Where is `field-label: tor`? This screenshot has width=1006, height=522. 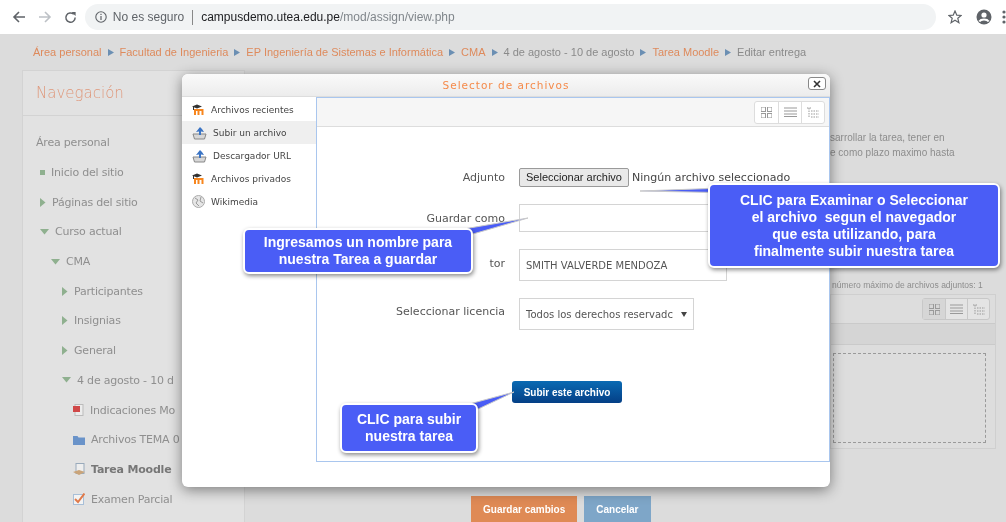 field-label: tor is located at coordinates (497, 263).